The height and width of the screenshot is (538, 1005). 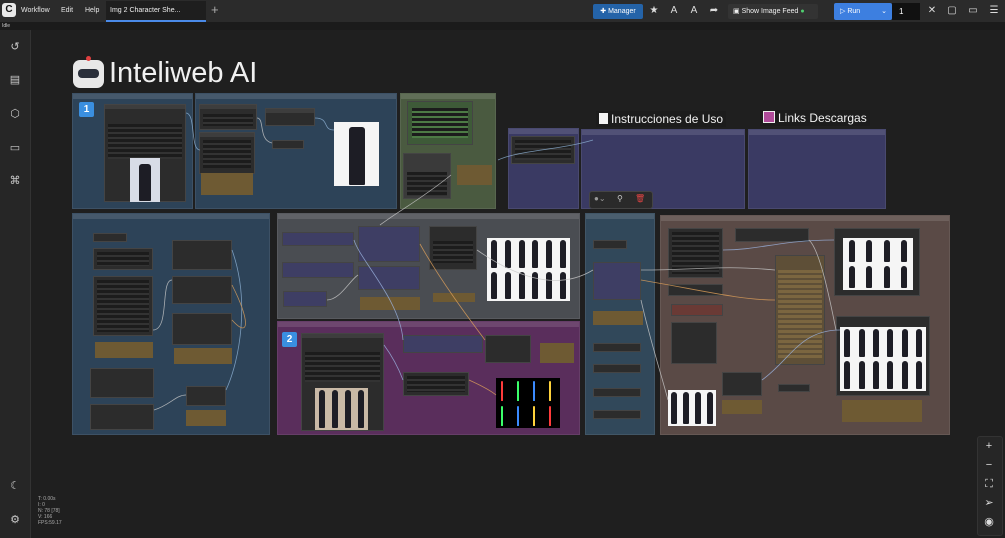 What do you see at coordinates (528, 269) in the screenshot?
I see `character-sheet-preview` at bounding box center [528, 269].